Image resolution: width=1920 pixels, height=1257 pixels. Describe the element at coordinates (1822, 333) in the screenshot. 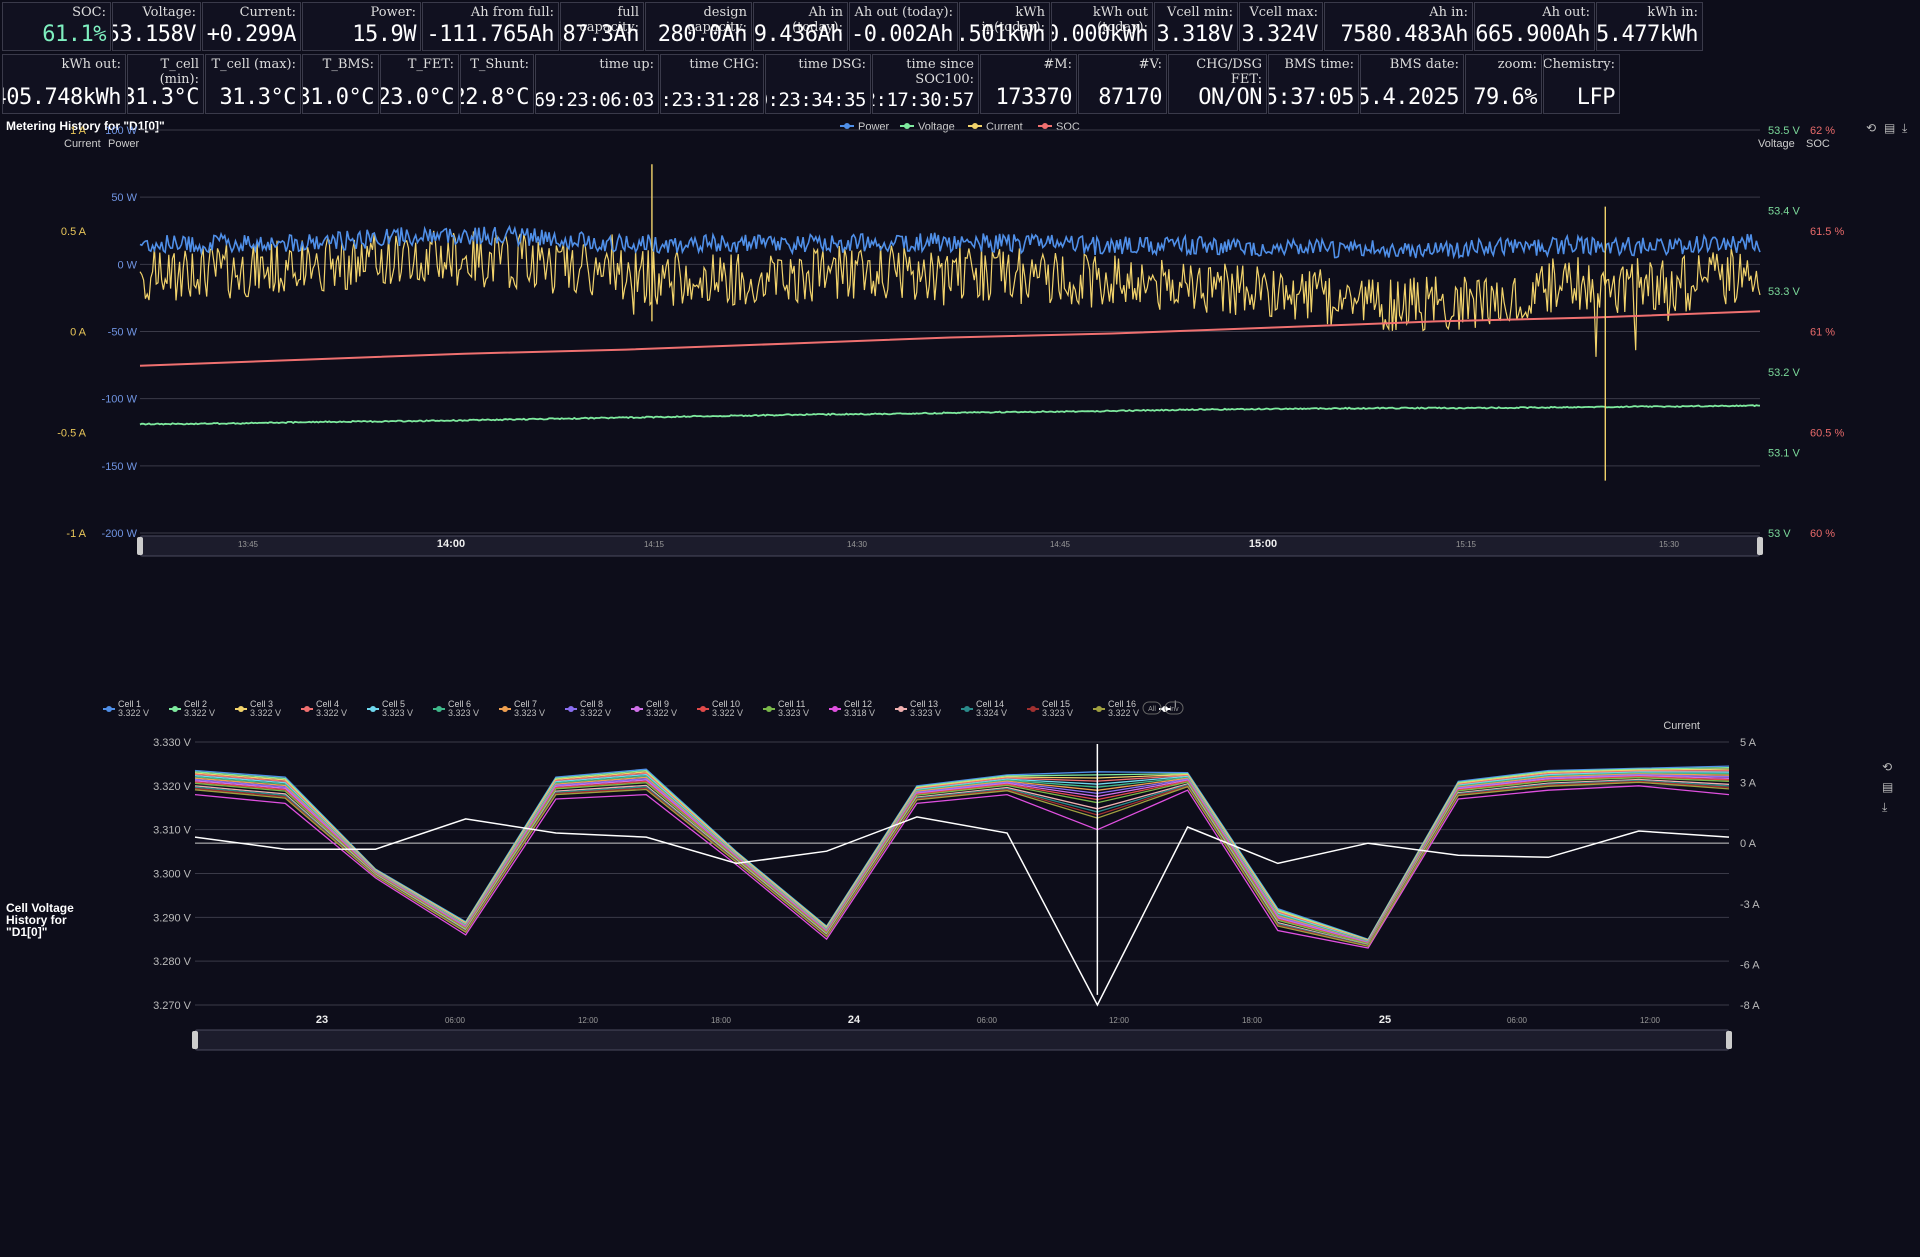

I see `soc-tick-label: 61 %` at that location.